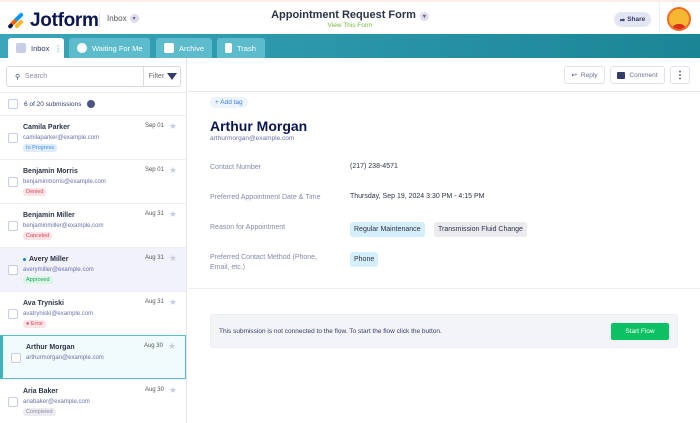 The width and height of the screenshot is (700, 423). I want to click on tab-waiting-for-me: Waiting For Me, so click(109, 48).